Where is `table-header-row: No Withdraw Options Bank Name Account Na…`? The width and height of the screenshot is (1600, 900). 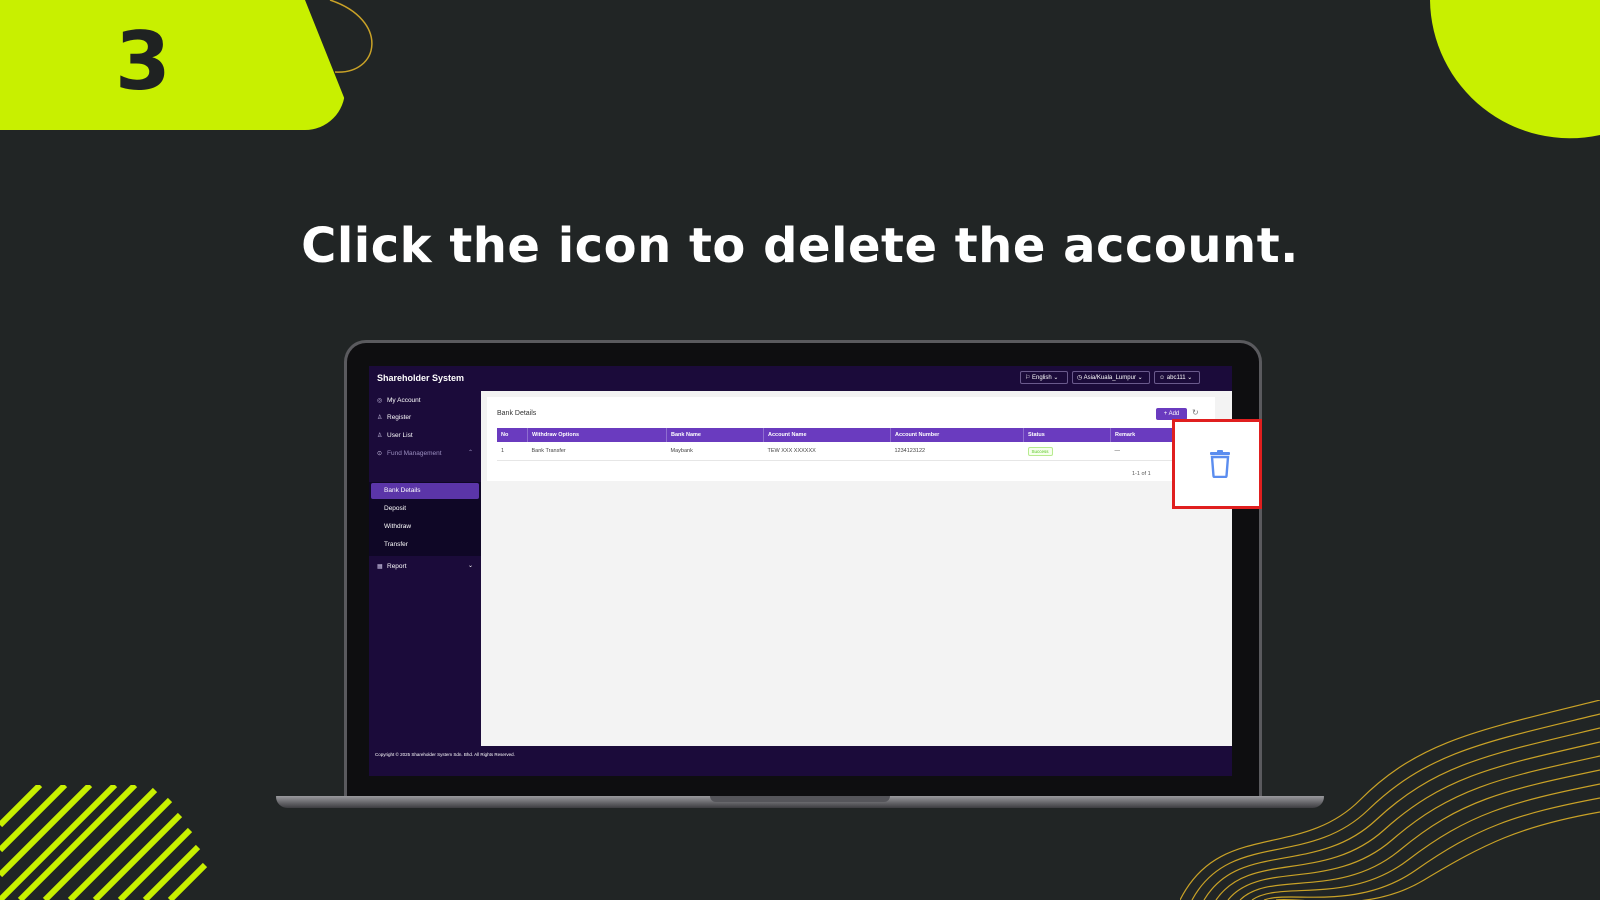
table-header-row: No Withdraw Options Bank Name Account Na… is located at coordinates (847, 435).